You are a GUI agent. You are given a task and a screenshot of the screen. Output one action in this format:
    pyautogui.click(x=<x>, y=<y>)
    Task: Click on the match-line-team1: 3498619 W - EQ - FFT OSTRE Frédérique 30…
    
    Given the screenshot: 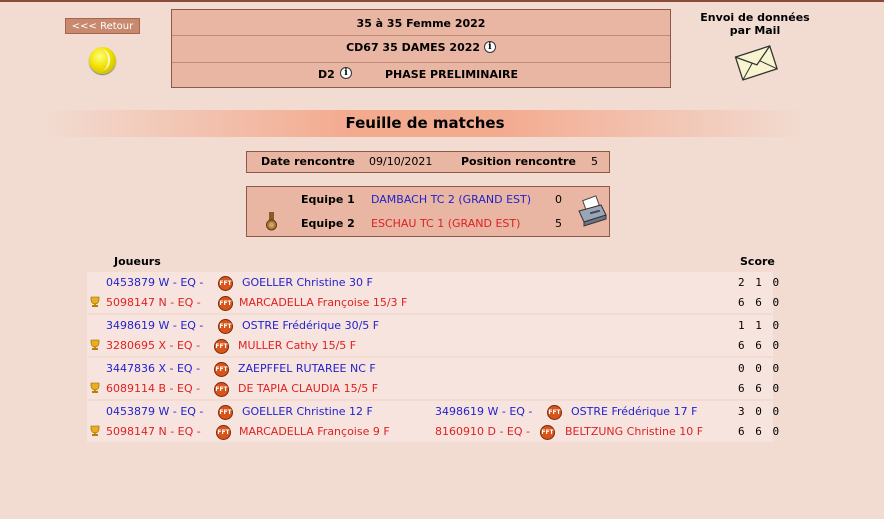 What is the action you would take?
    pyautogui.click(x=433, y=325)
    